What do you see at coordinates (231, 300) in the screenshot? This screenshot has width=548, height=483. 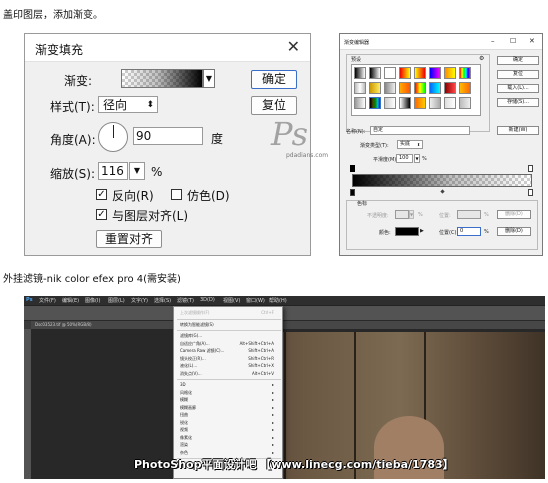 I see `ps-menu-item: 视图(V)` at bounding box center [231, 300].